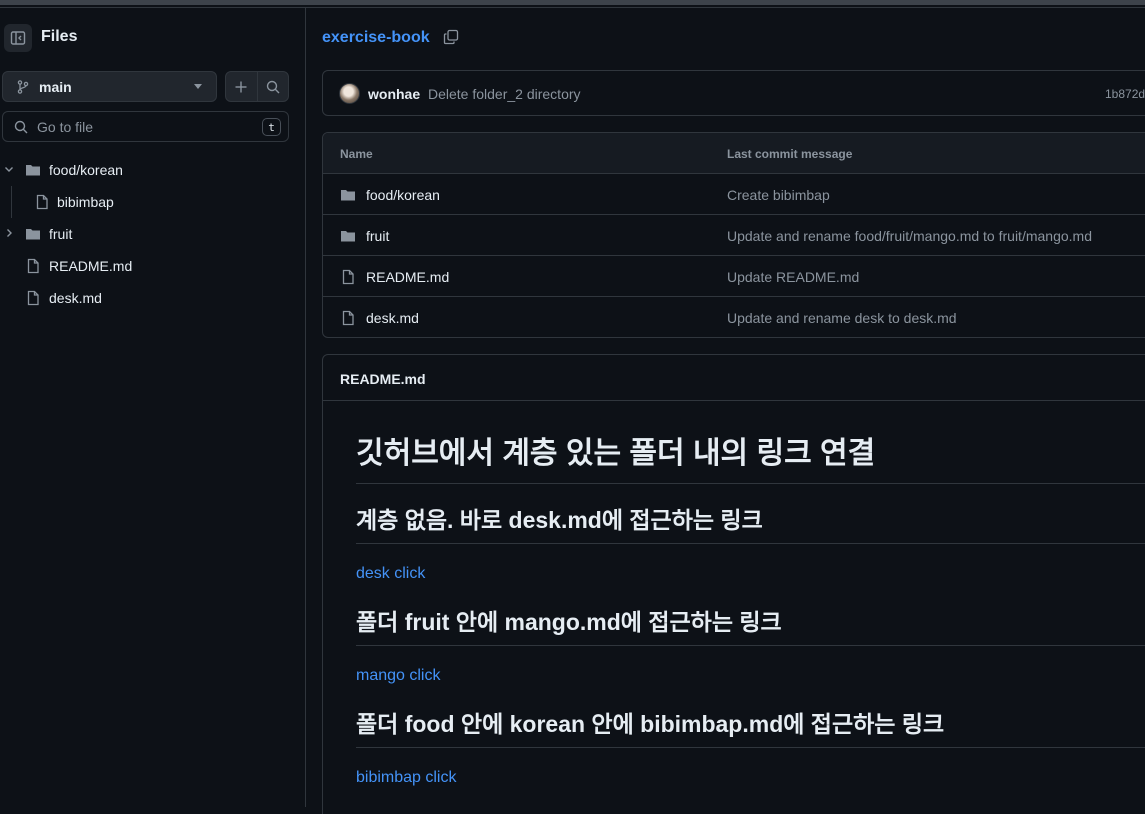 The width and height of the screenshot is (1145, 814). Describe the element at coordinates (271, 127) in the screenshot. I see `keyboard-shortcut-hint: t` at that location.